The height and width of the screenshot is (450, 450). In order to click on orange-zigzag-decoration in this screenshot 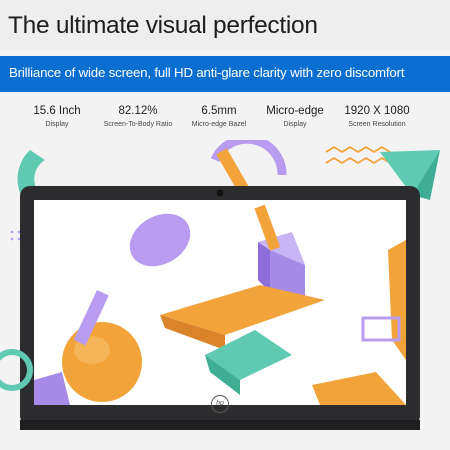, I will do `click(358, 149)`.